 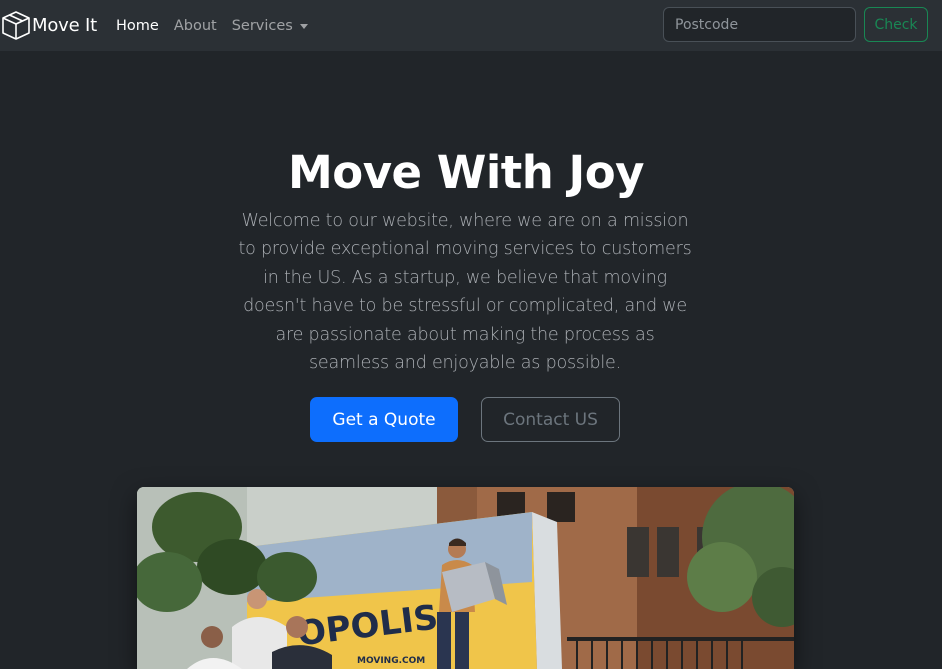 I want to click on postcode-input, so click(x=759, y=24).